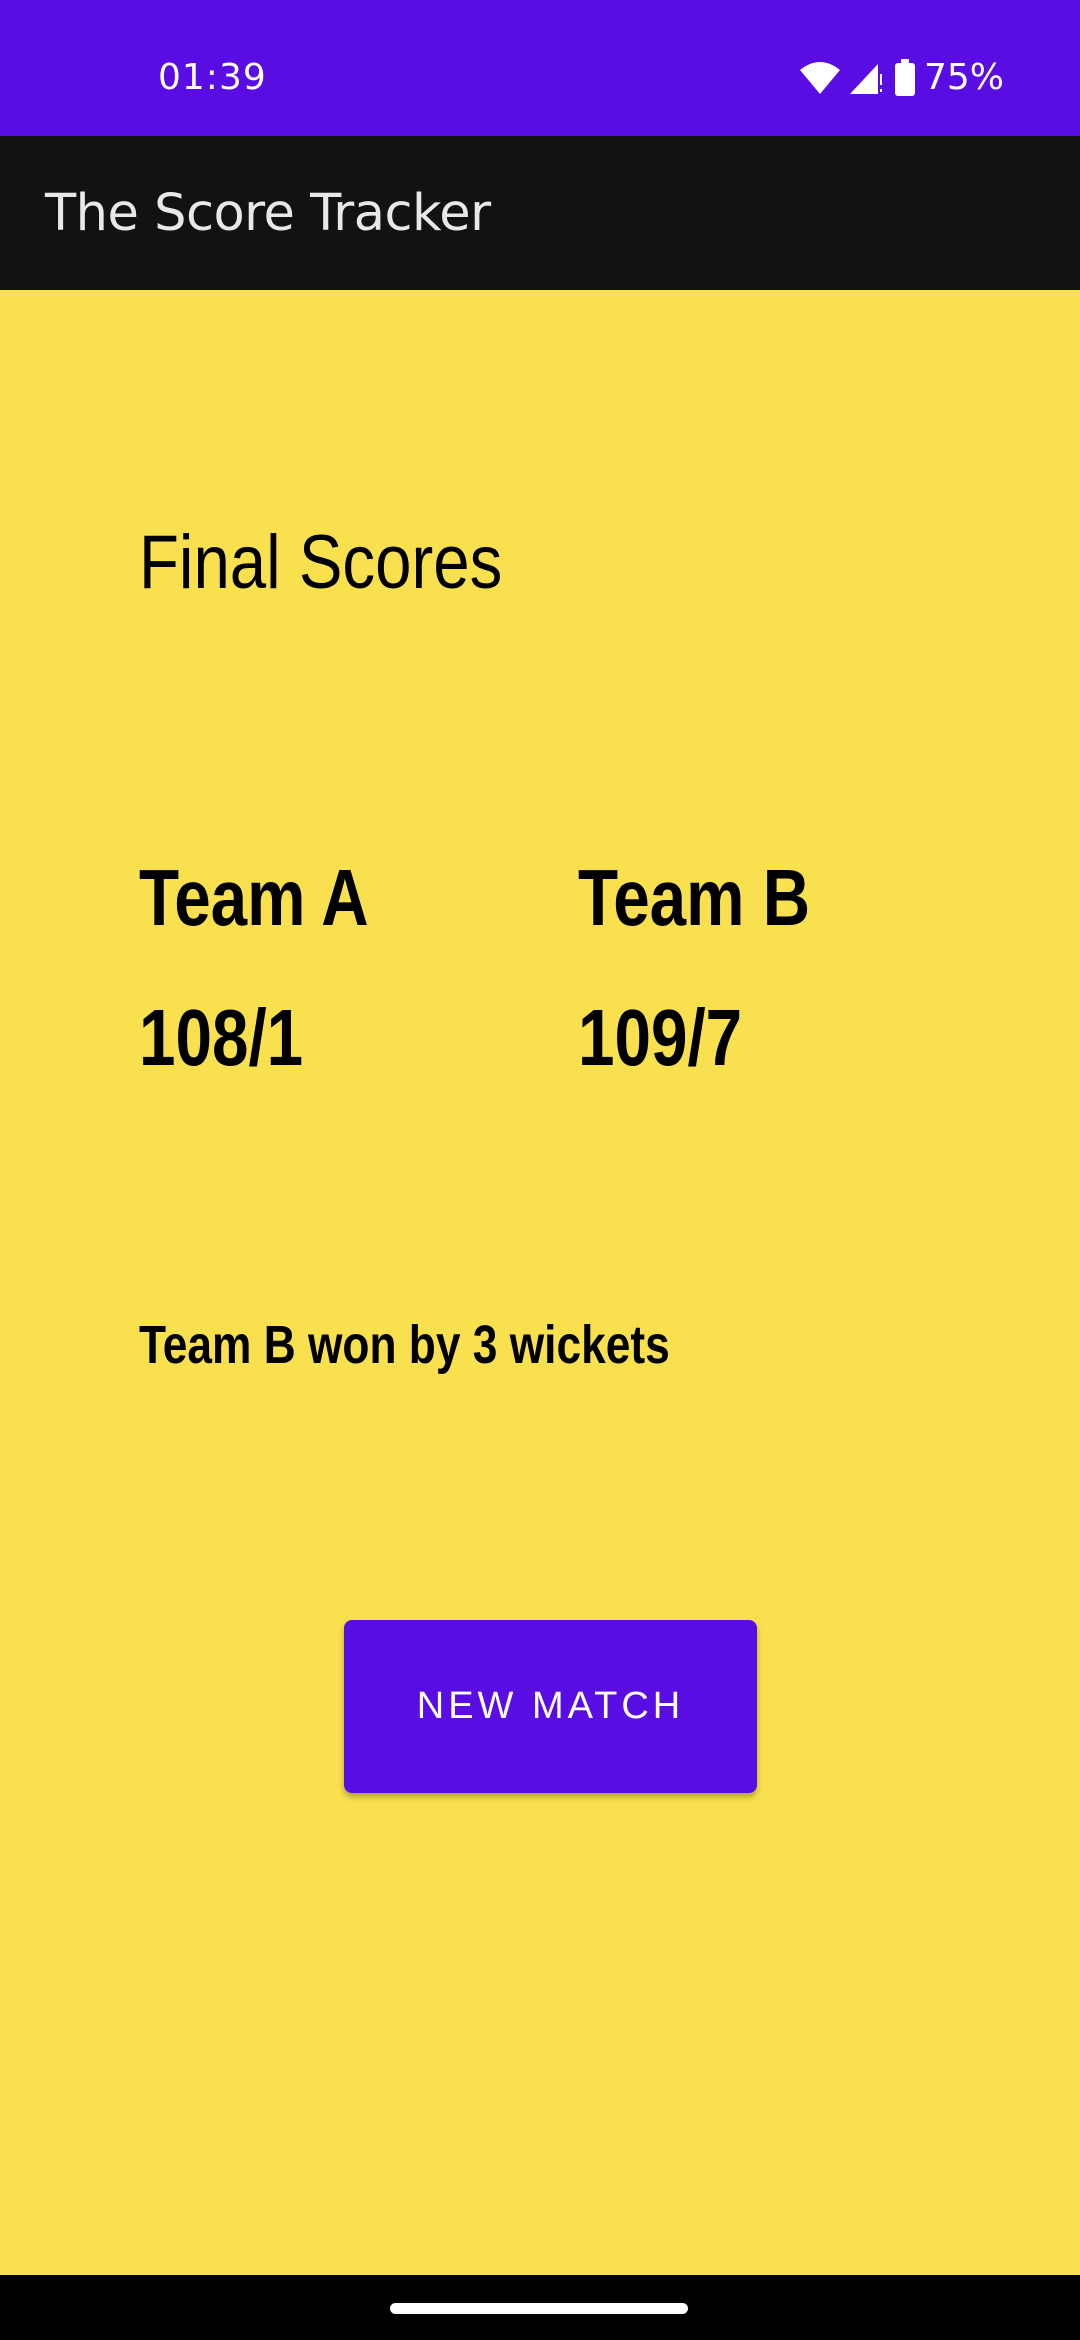  I want to click on home-indicator, so click(539, 2308).